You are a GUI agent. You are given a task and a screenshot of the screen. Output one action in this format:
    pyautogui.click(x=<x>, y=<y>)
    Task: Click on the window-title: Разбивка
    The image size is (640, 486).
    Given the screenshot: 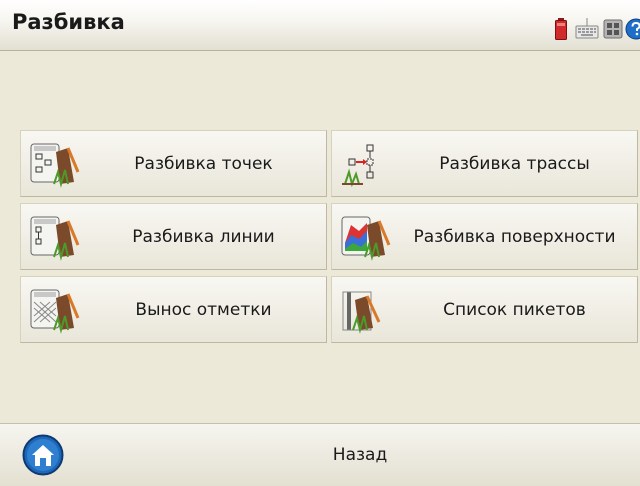 What is the action you would take?
    pyautogui.click(x=68, y=22)
    